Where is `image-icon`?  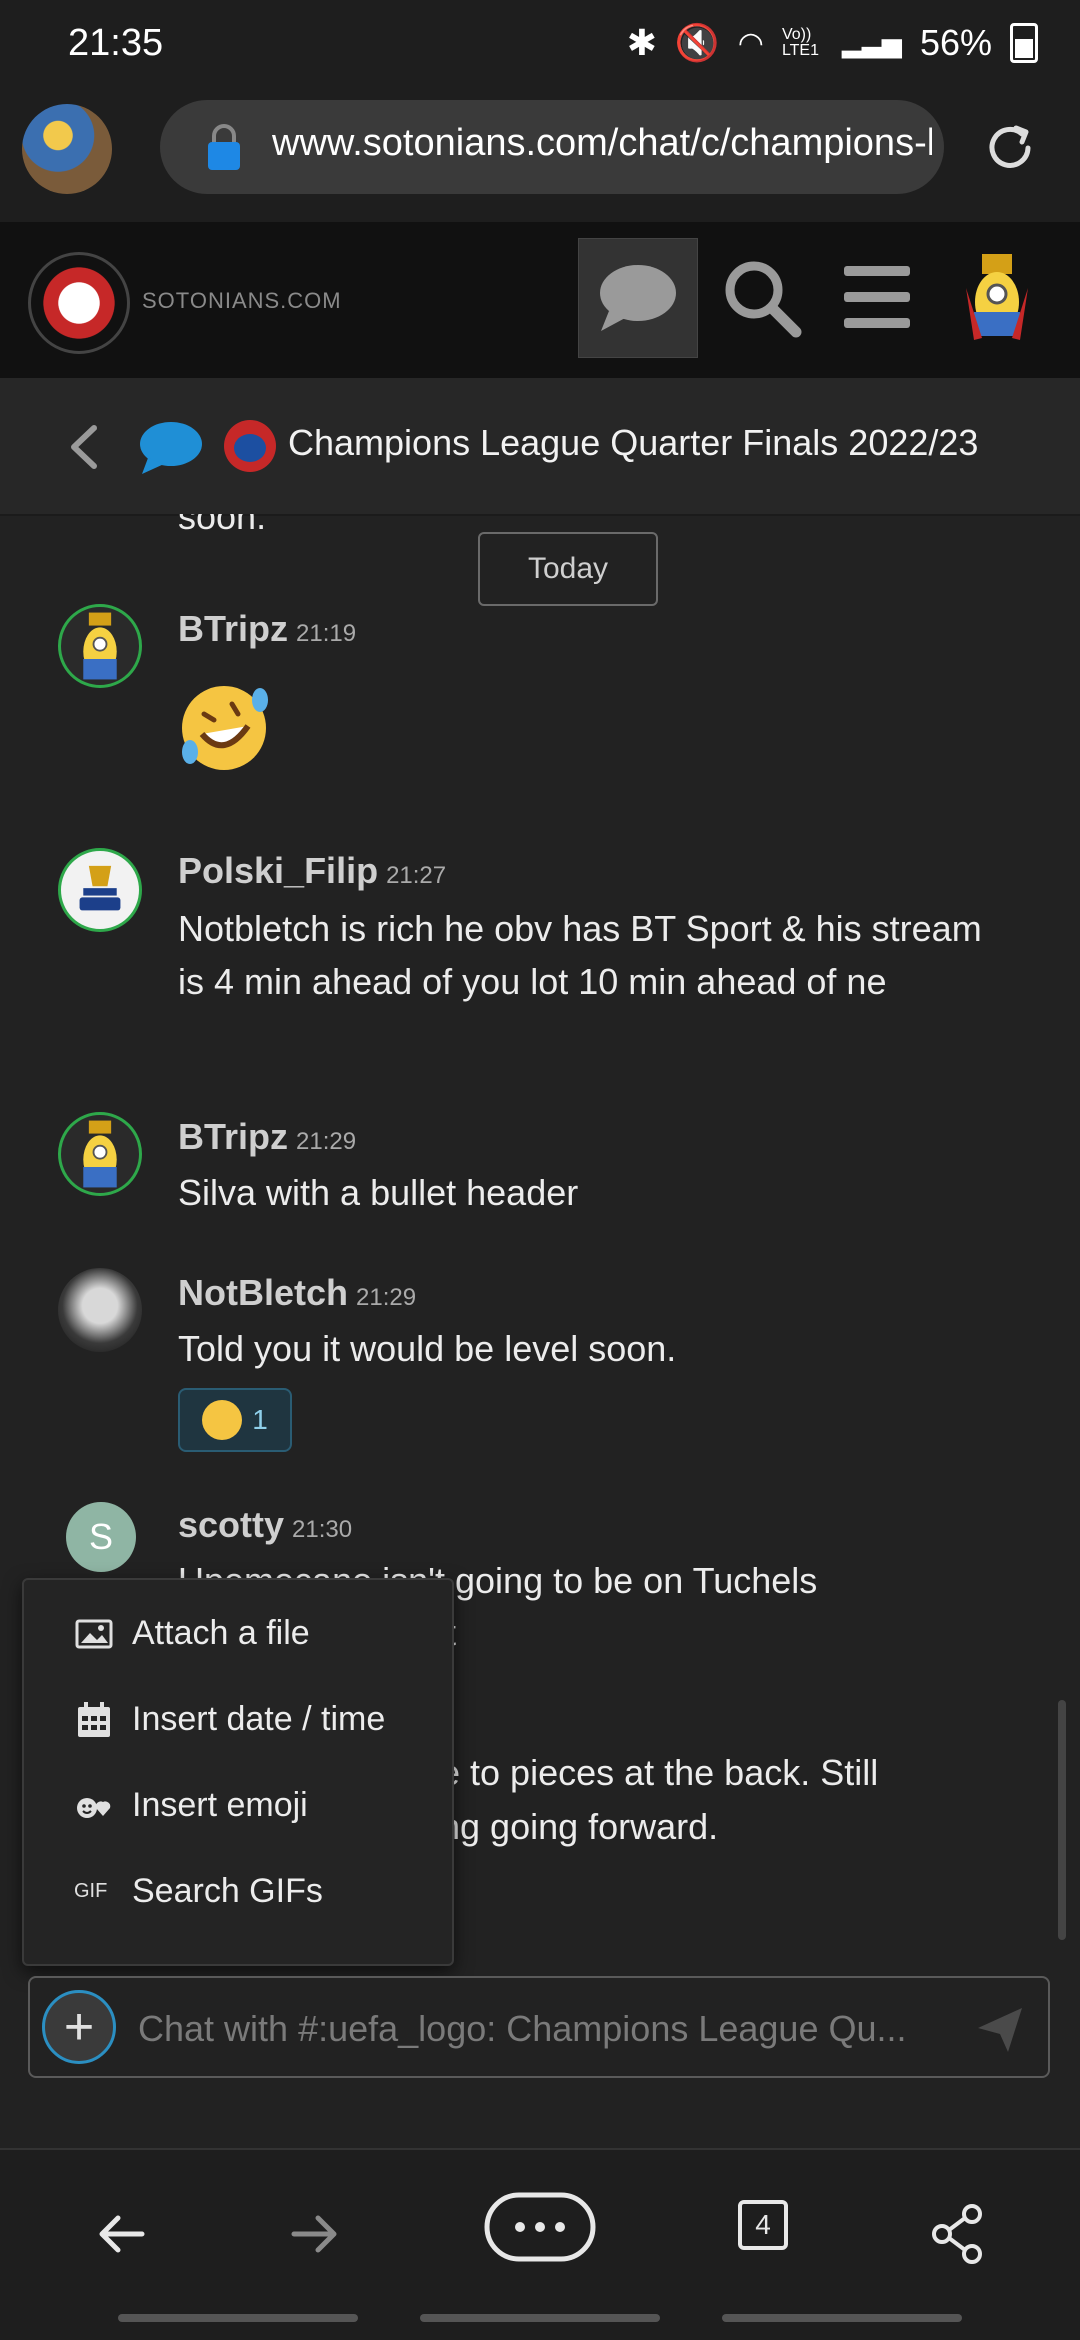
image-icon is located at coordinates (94, 1634).